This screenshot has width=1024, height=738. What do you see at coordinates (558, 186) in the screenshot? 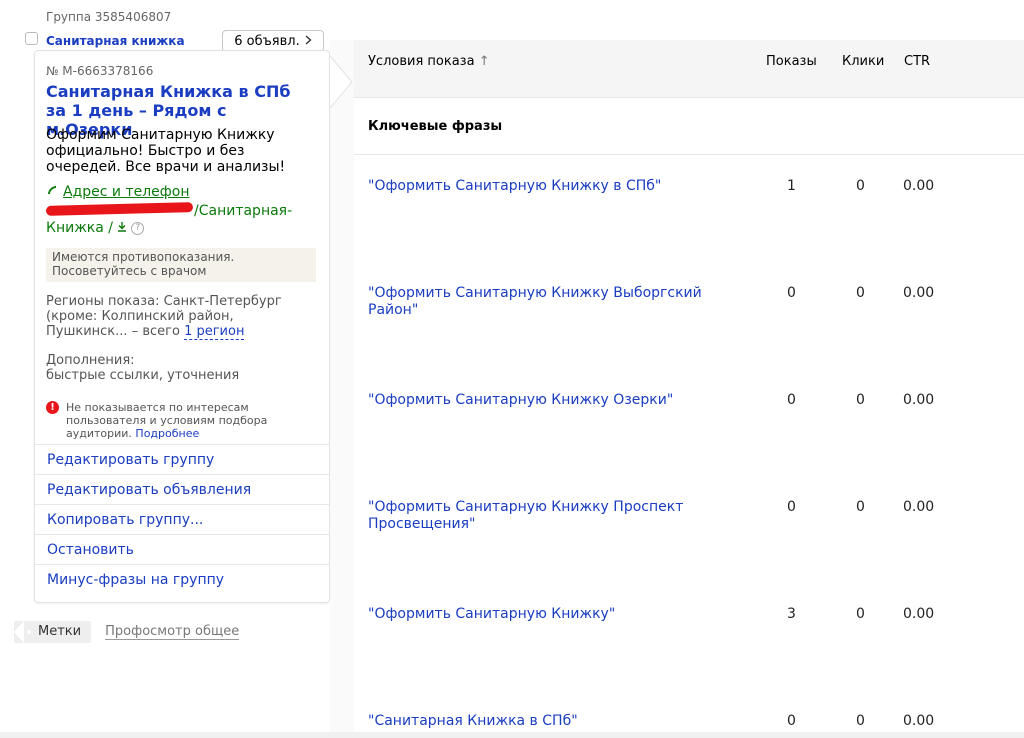
I see `keyword-phrase: "Оформить Санитарную Книжку в СПб"` at bounding box center [558, 186].